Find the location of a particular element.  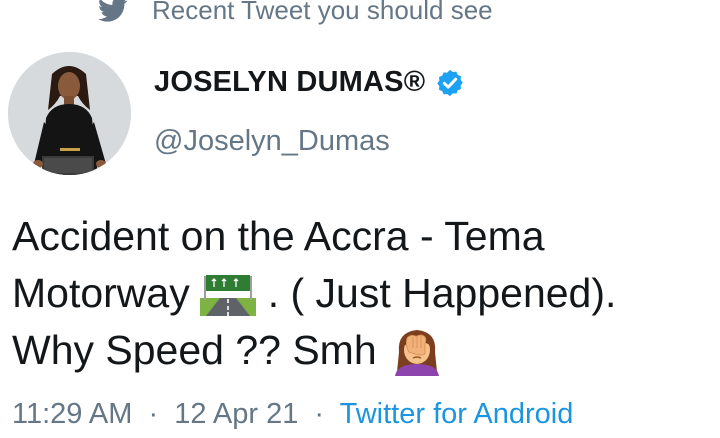

author-name-row: JOSELYN DUMAS® is located at coordinates (309, 82).